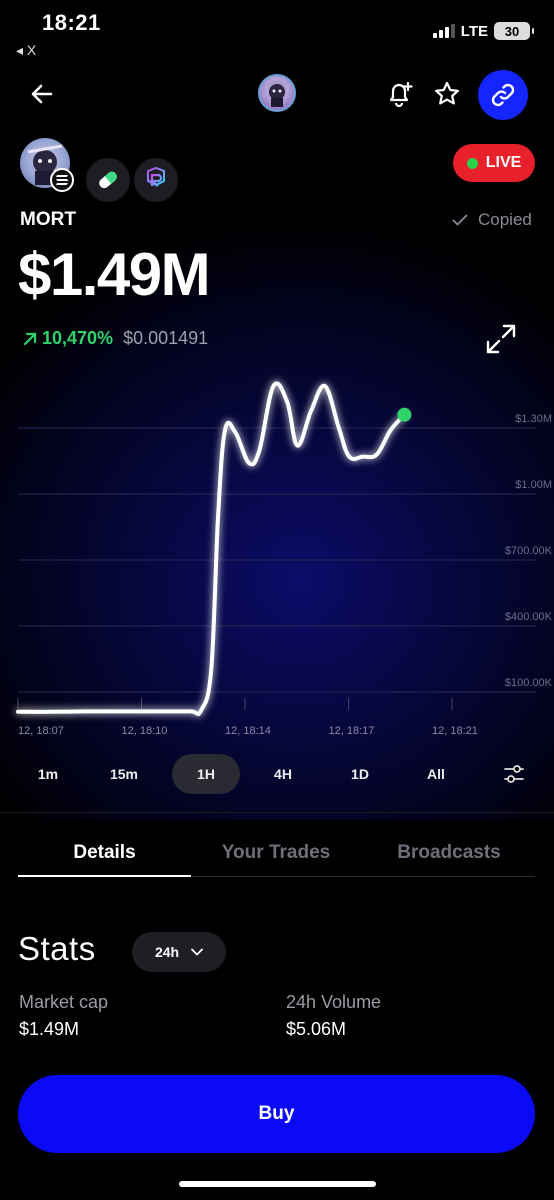 The image size is (554, 1200). I want to click on link-icon, so click(503, 95).